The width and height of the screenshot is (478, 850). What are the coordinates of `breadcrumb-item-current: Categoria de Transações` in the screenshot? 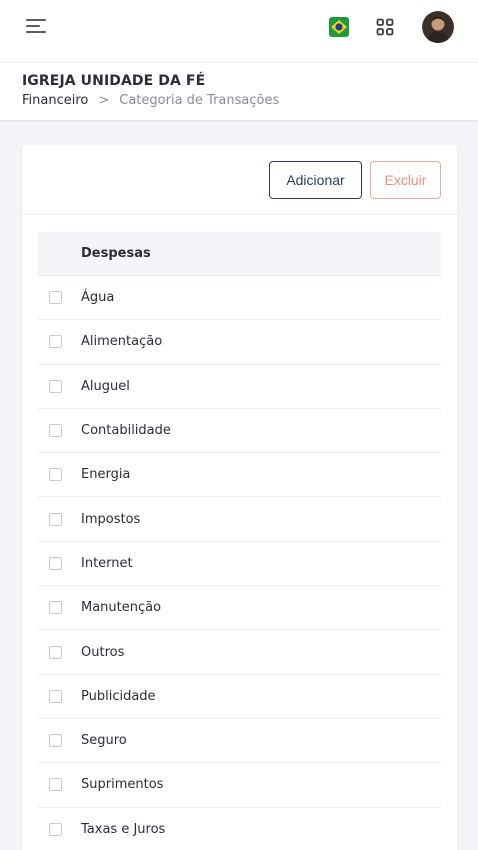 It's located at (199, 100).